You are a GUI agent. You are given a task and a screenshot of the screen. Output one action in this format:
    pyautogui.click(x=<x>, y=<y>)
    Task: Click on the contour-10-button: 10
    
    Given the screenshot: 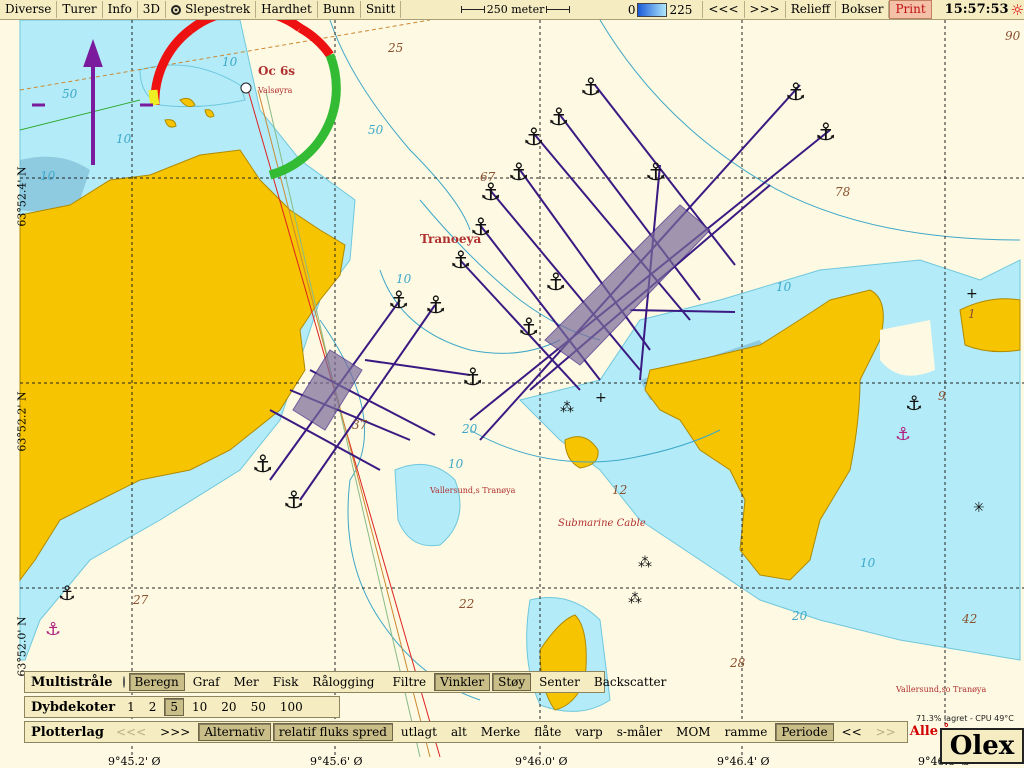 What is the action you would take?
    pyautogui.click(x=199, y=707)
    